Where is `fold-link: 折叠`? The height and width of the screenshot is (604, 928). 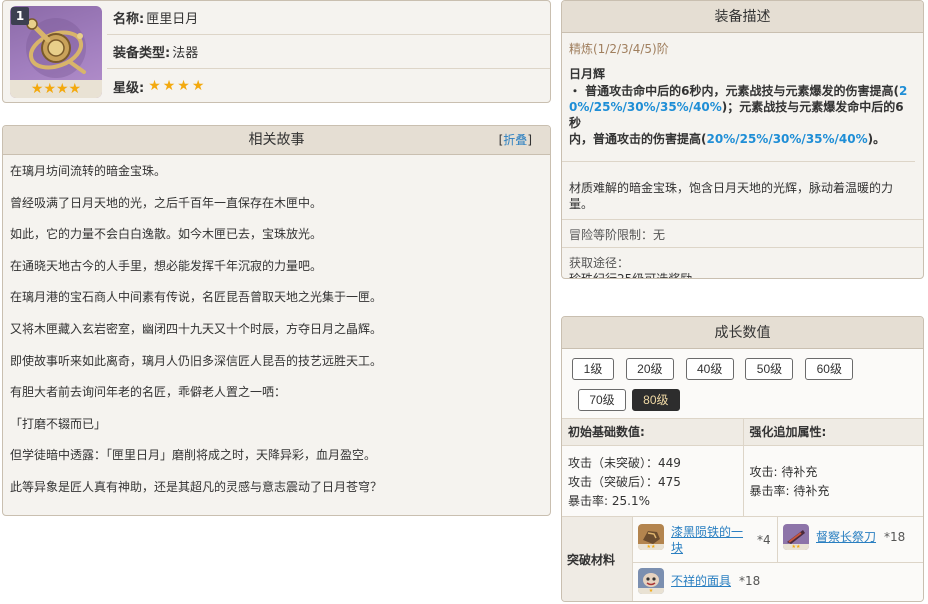
fold-link: 折叠 is located at coordinates (515, 140).